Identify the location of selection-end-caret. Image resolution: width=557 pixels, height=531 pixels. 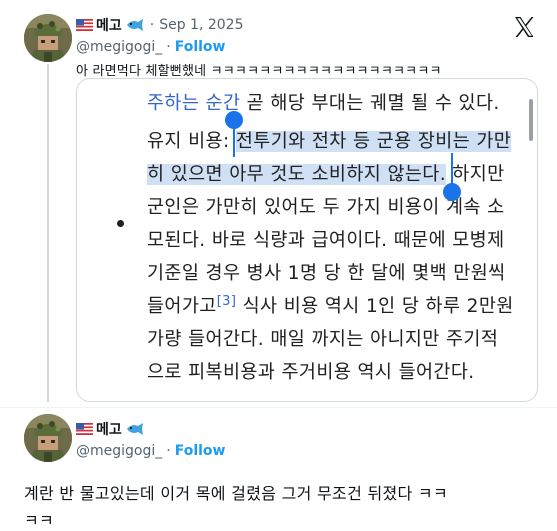
(452, 170).